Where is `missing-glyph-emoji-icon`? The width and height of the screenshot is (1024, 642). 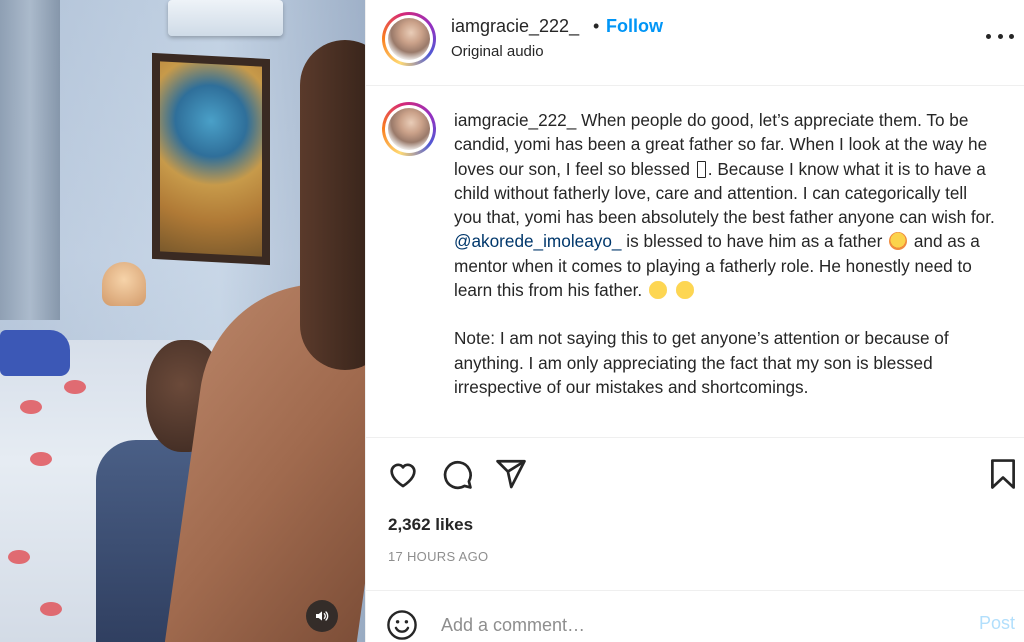 missing-glyph-emoji-icon is located at coordinates (701, 169).